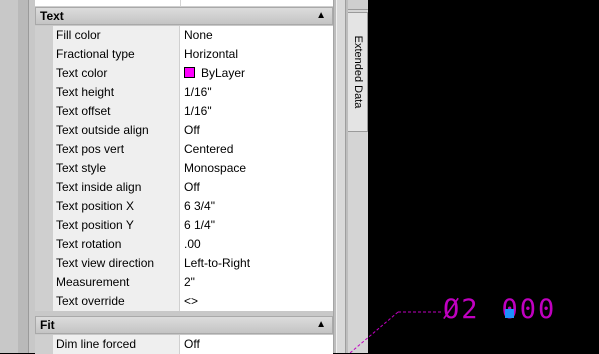 The width and height of the screenshot is (599, 354). I want to click on leader-diagonal, so click(374, 332).